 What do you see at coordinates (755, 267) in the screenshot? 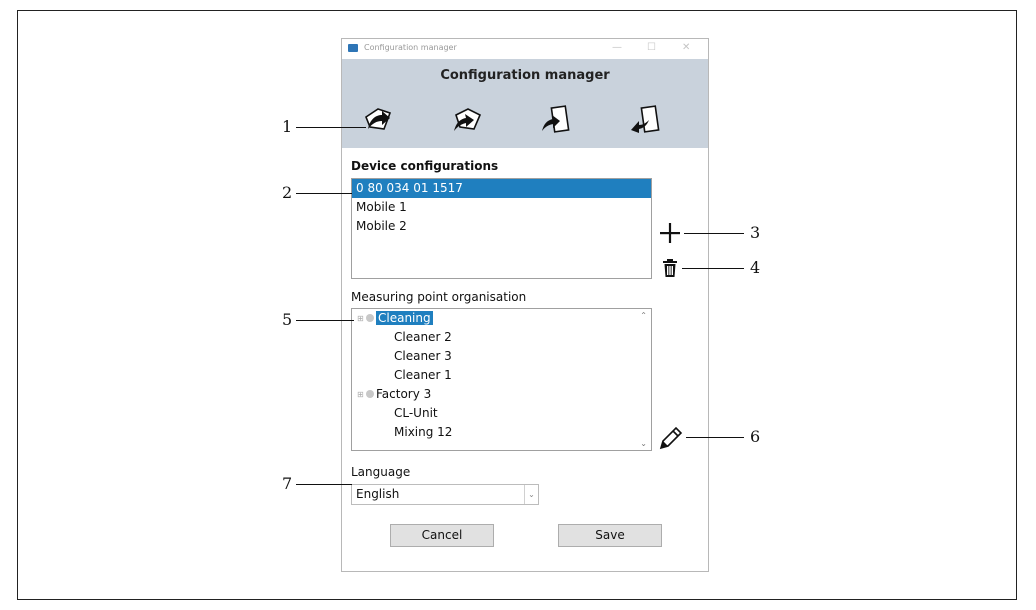
I see `callout-4: 4` at bounding box center [755, 267].